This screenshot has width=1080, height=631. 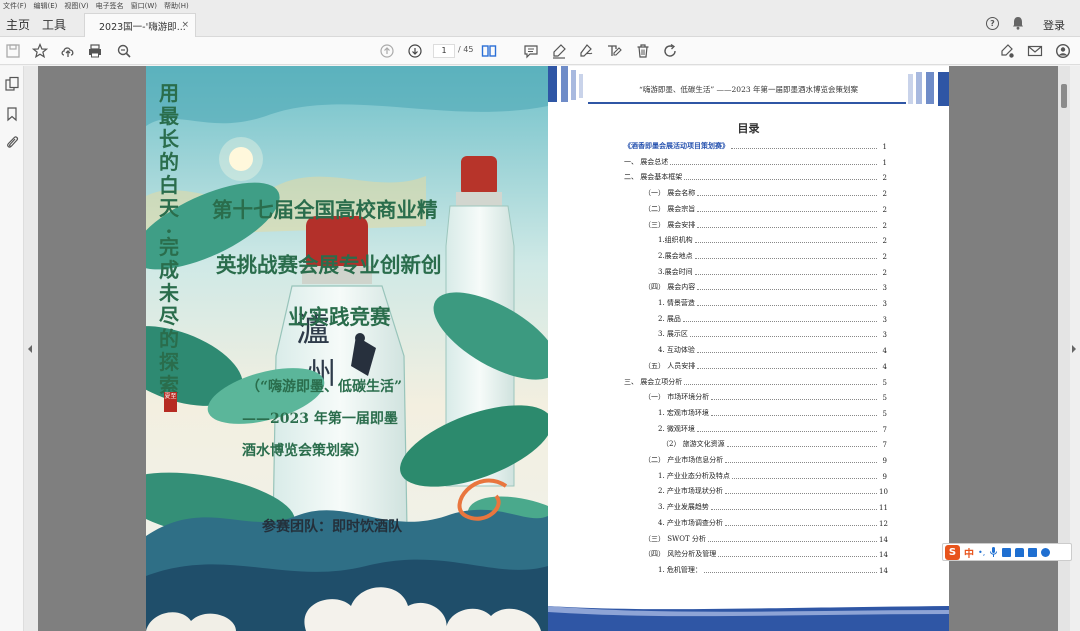 I want to click on toc-entry: 一、 展会总述 1, so click(x=755, y=161).